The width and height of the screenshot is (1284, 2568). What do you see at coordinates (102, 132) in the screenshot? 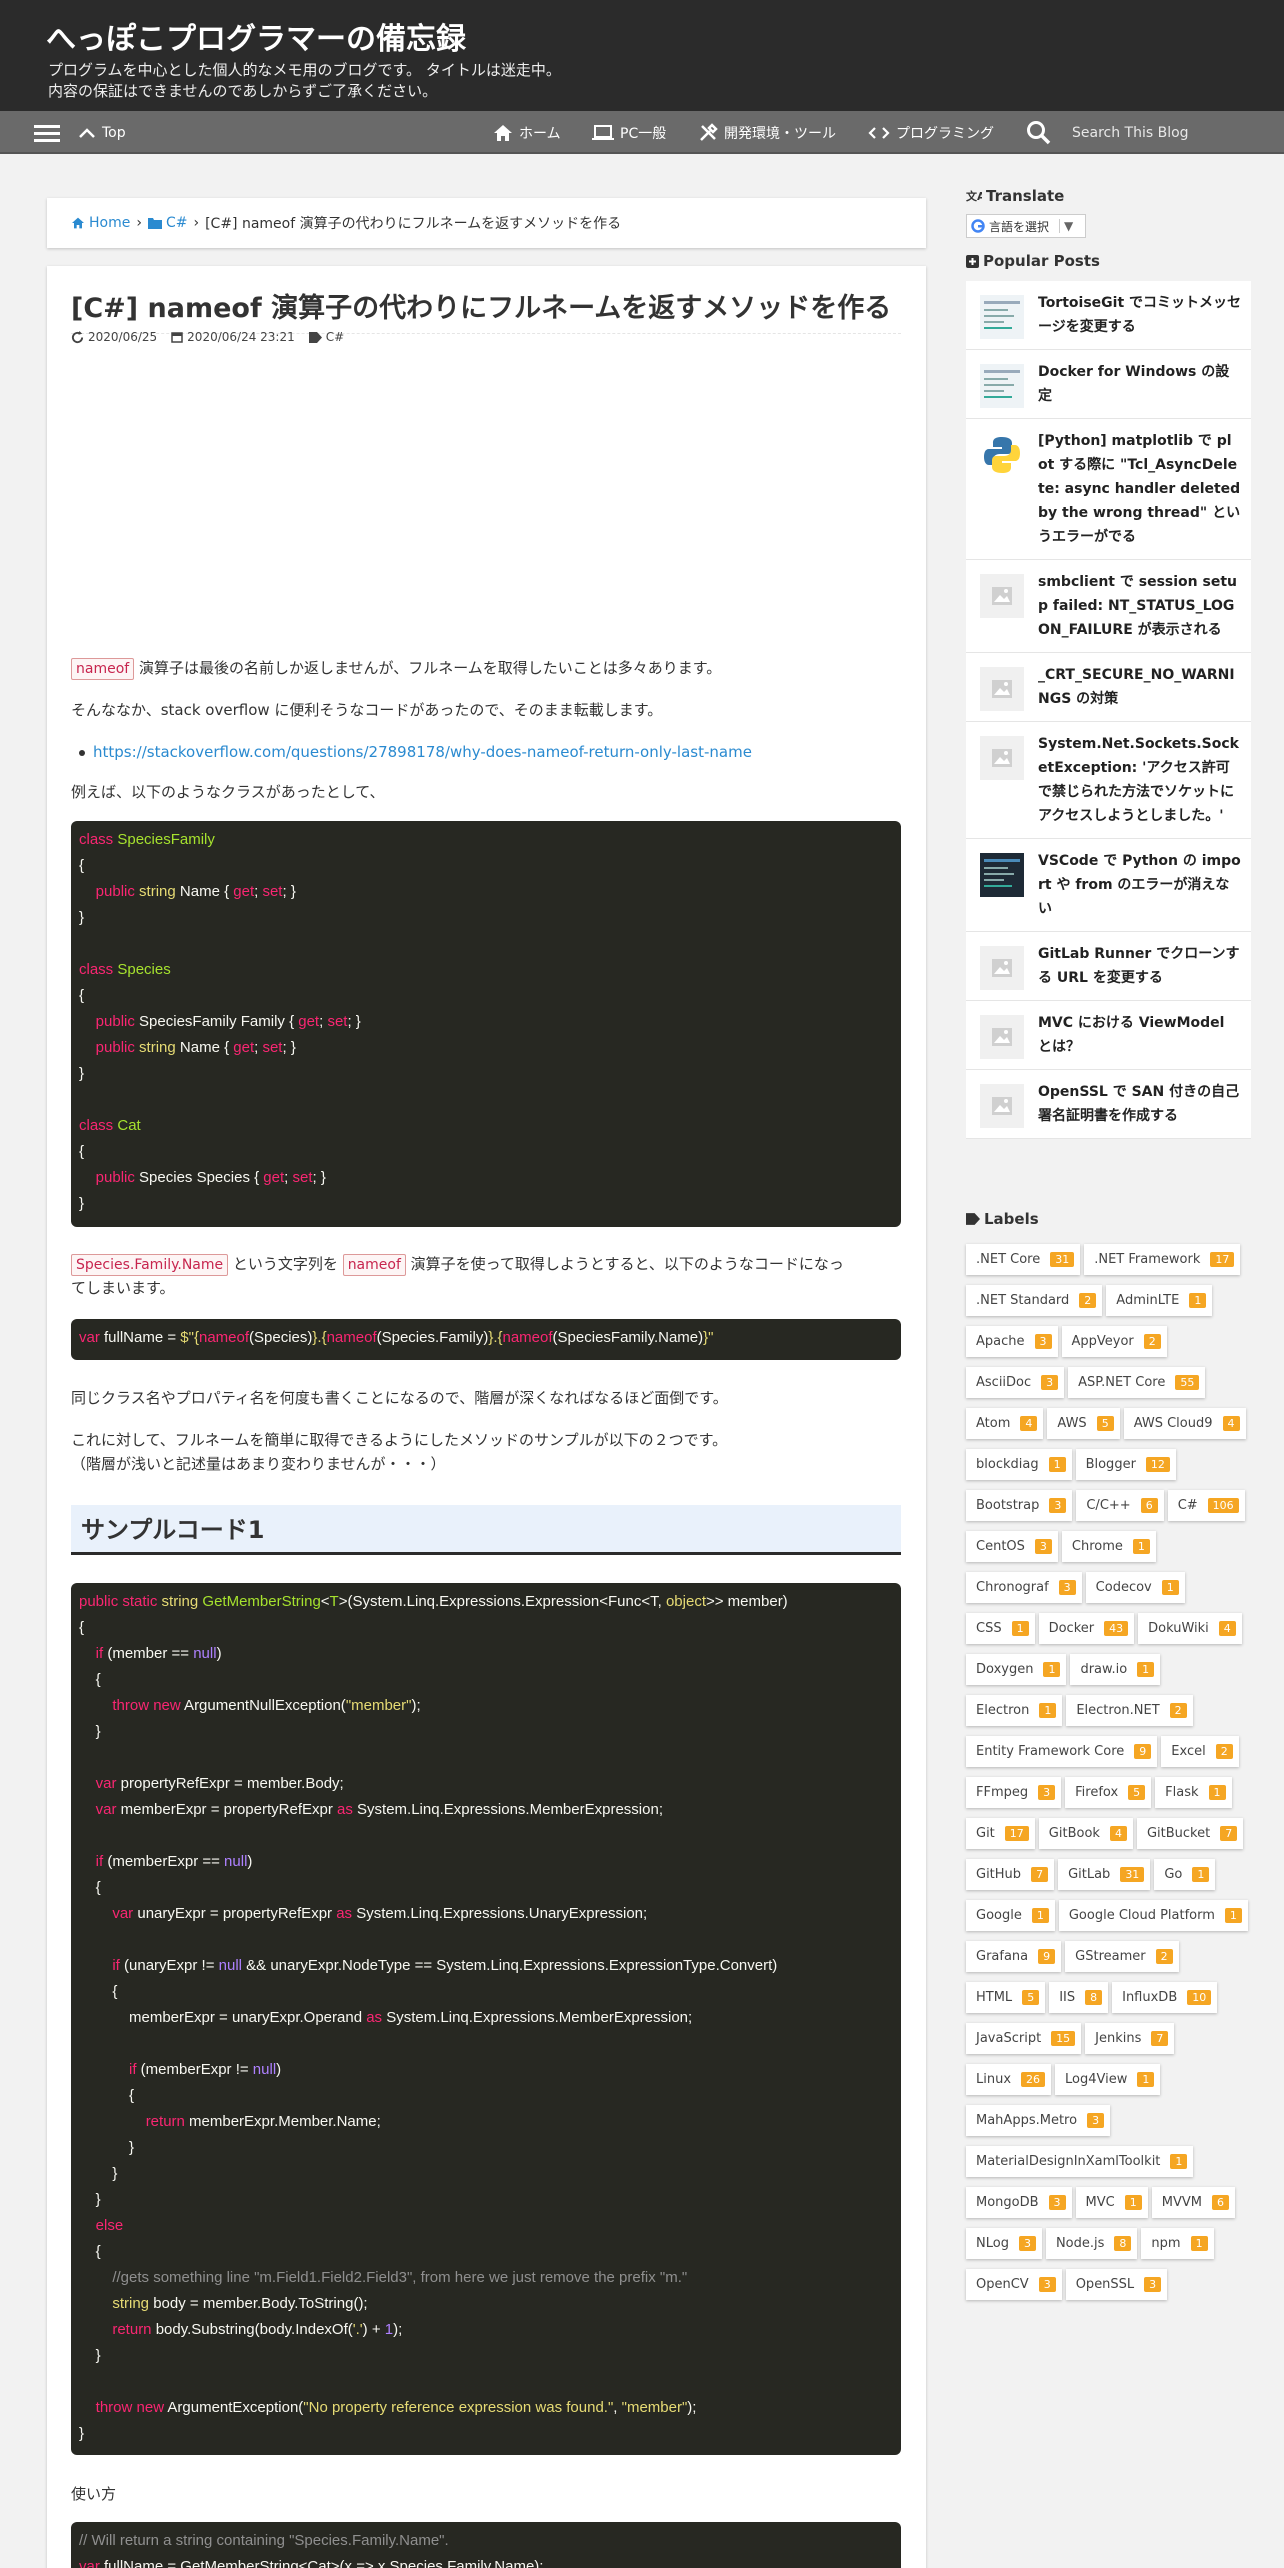
I see `nav-top-link: Top` at bounding box center [102, 132].